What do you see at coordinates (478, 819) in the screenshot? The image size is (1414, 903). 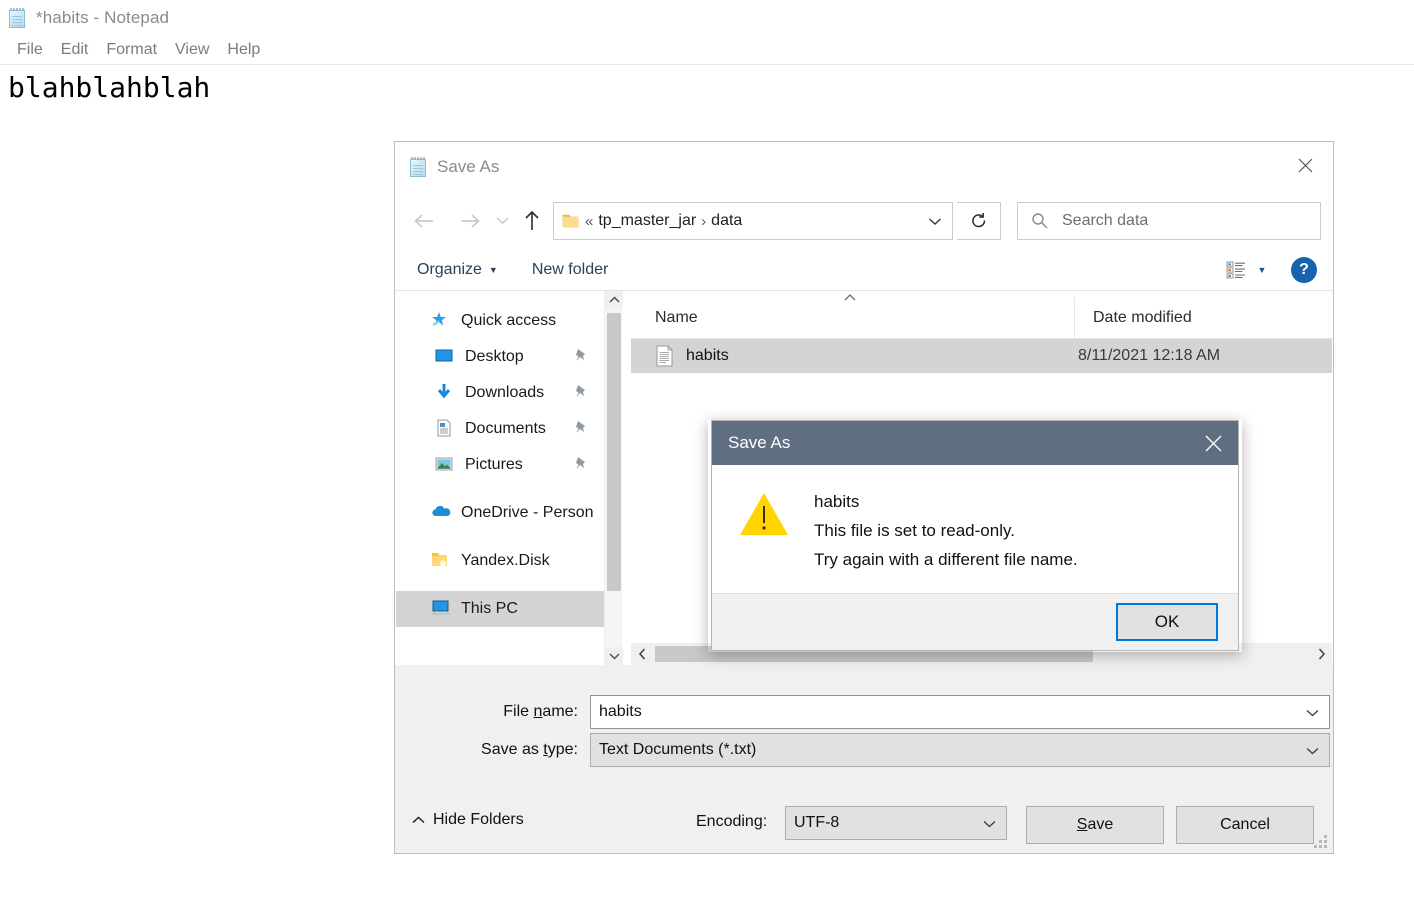 I see `hide-folders-label: Hide Folders` at bounding box center [478, 819].